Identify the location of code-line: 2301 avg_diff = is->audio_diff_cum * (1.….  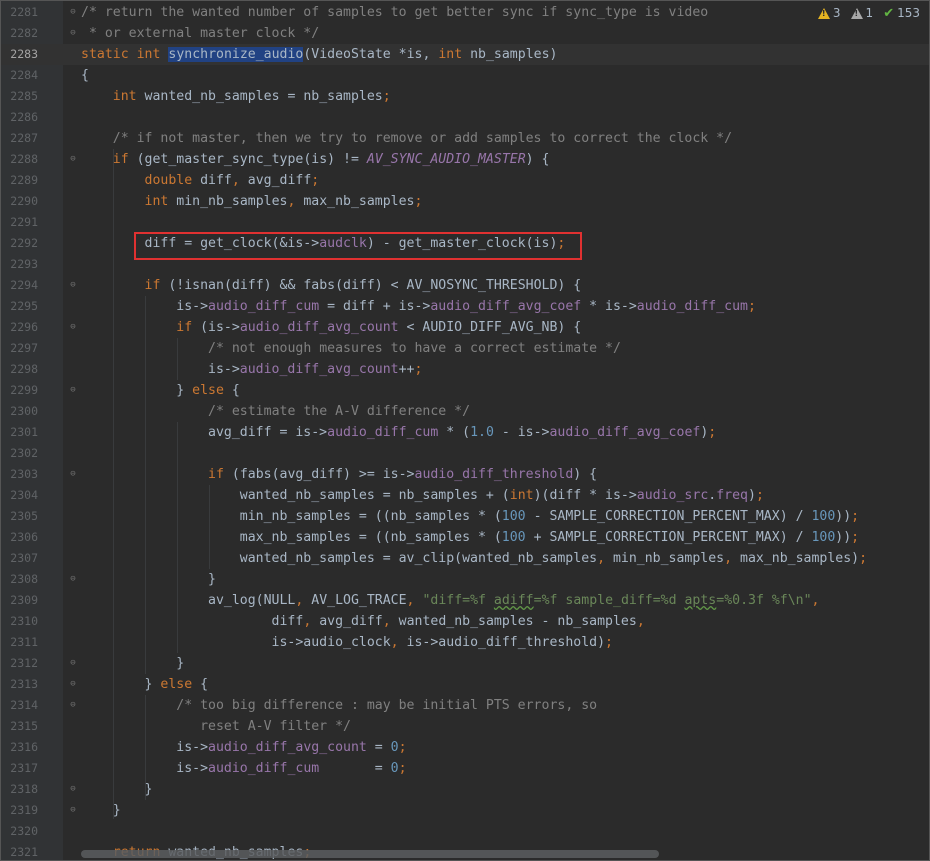
(465, 432).